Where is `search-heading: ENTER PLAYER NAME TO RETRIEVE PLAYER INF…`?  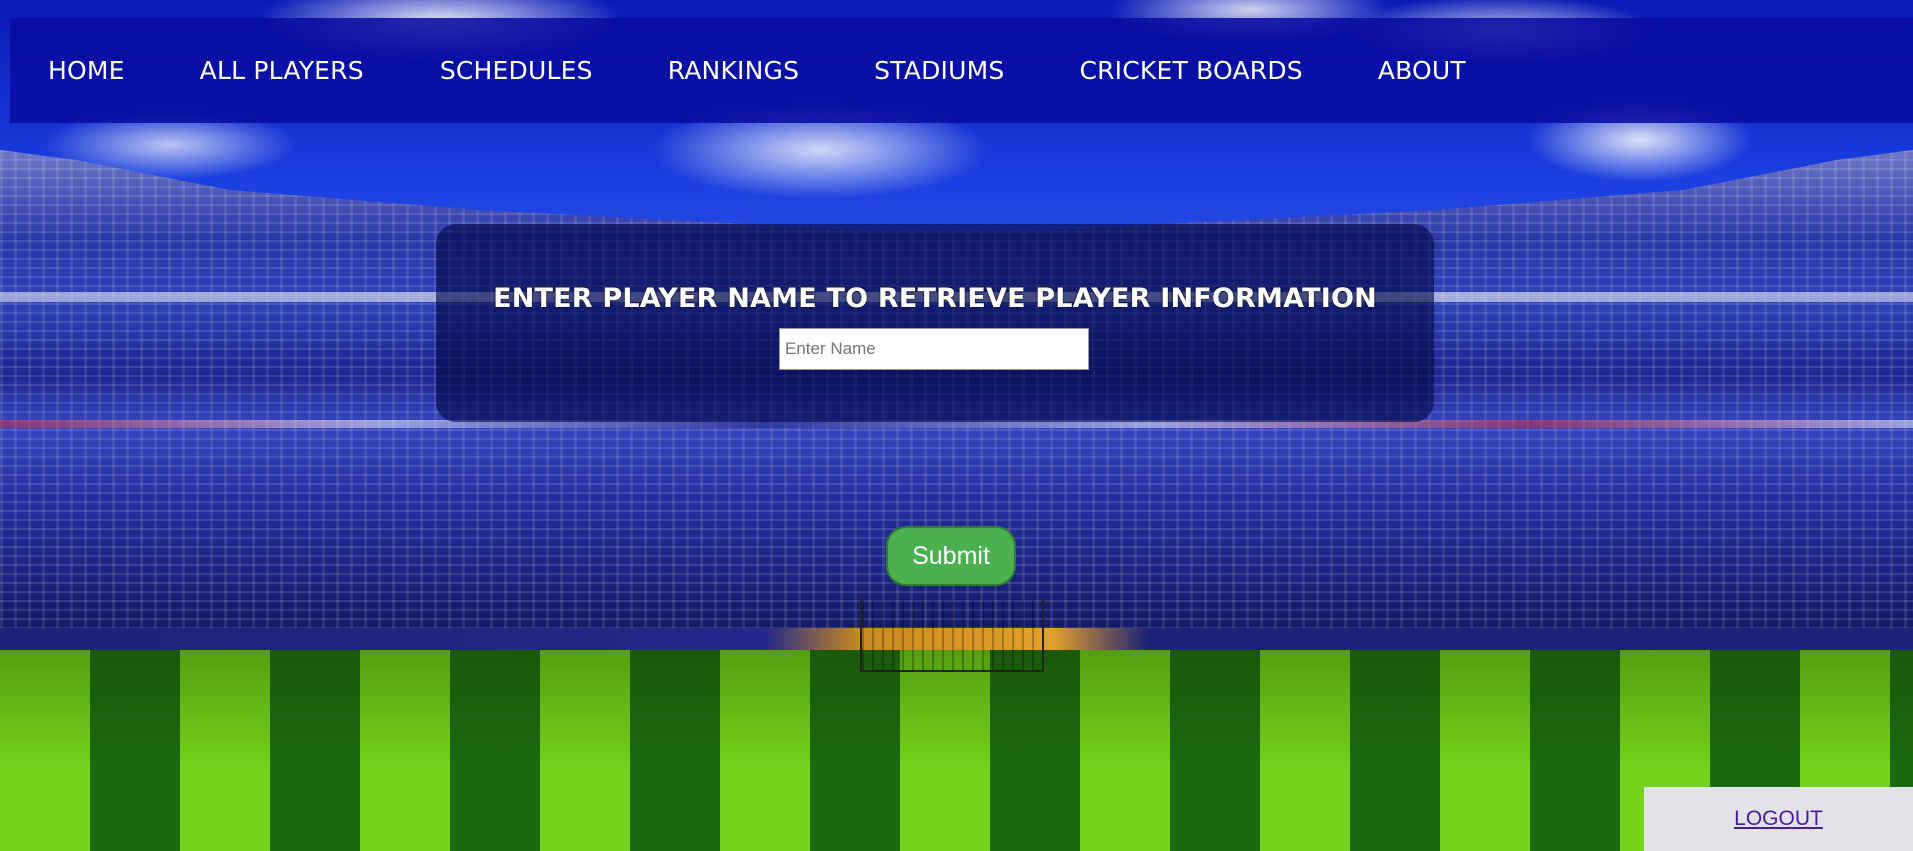
search-heading: ENTER PLAYER NAME TO RETRIEVE PLAYER INF… is located at coordinates (935, 298).